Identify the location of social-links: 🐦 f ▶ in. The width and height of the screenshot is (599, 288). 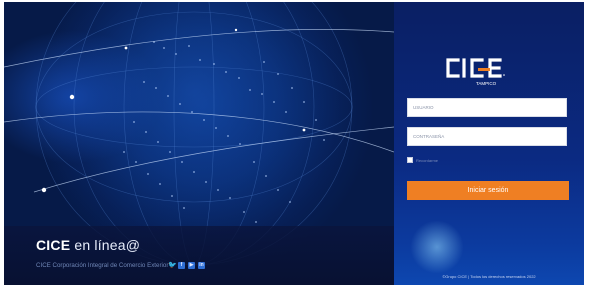
(186, 265).